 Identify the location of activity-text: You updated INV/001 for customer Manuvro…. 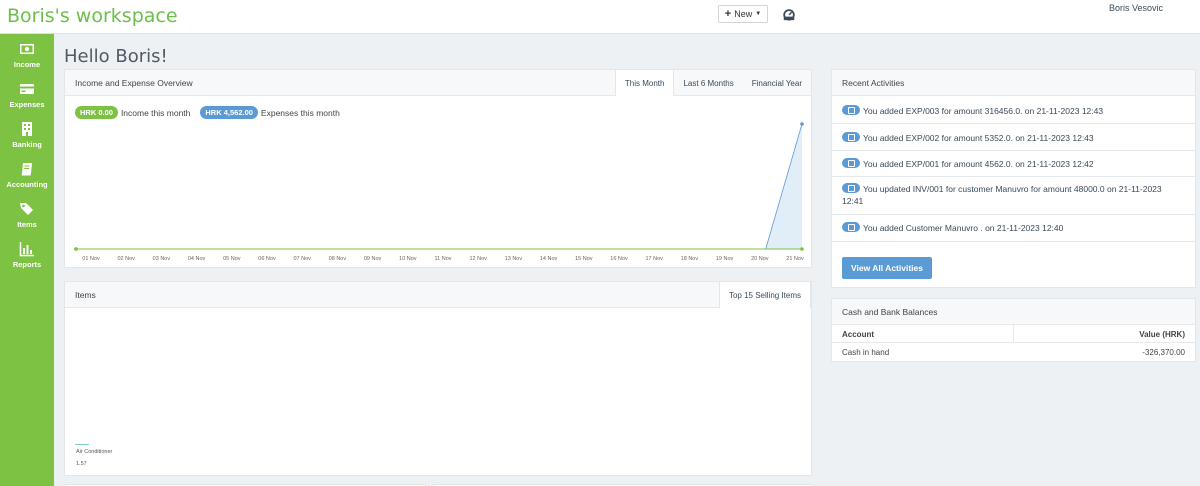
(1002, 195).